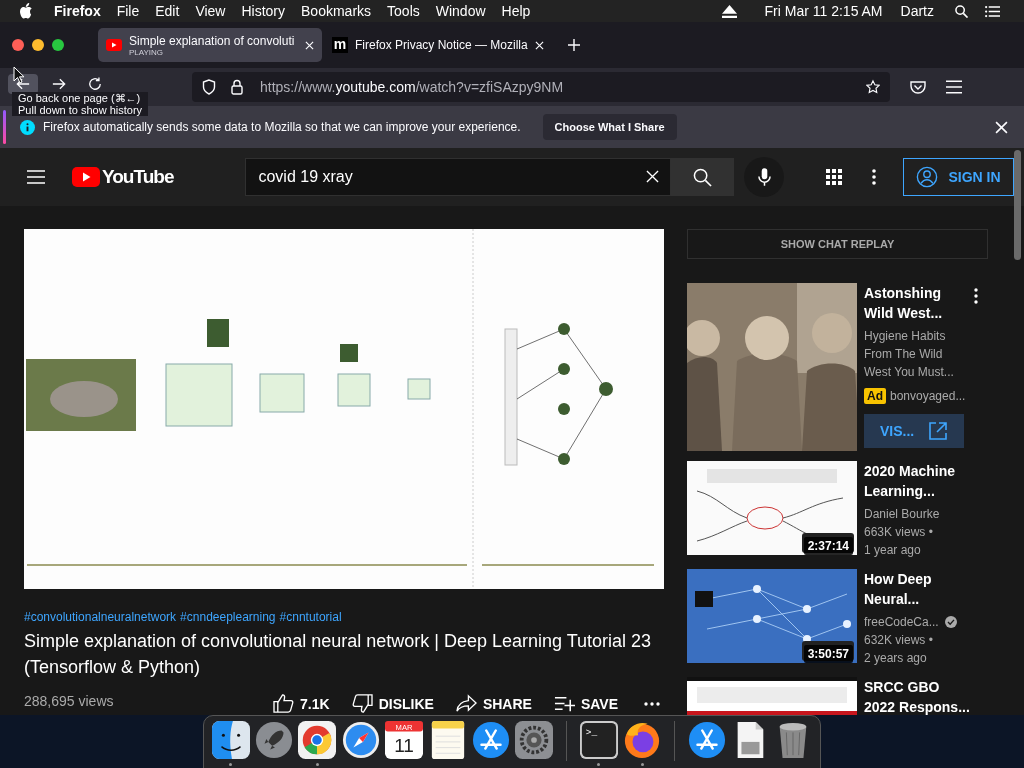 The width and height of the screenshot is (1024, 768). Describe the element at coordinates (27, 11) in the screenshot. I see `apple-icon` at that location.